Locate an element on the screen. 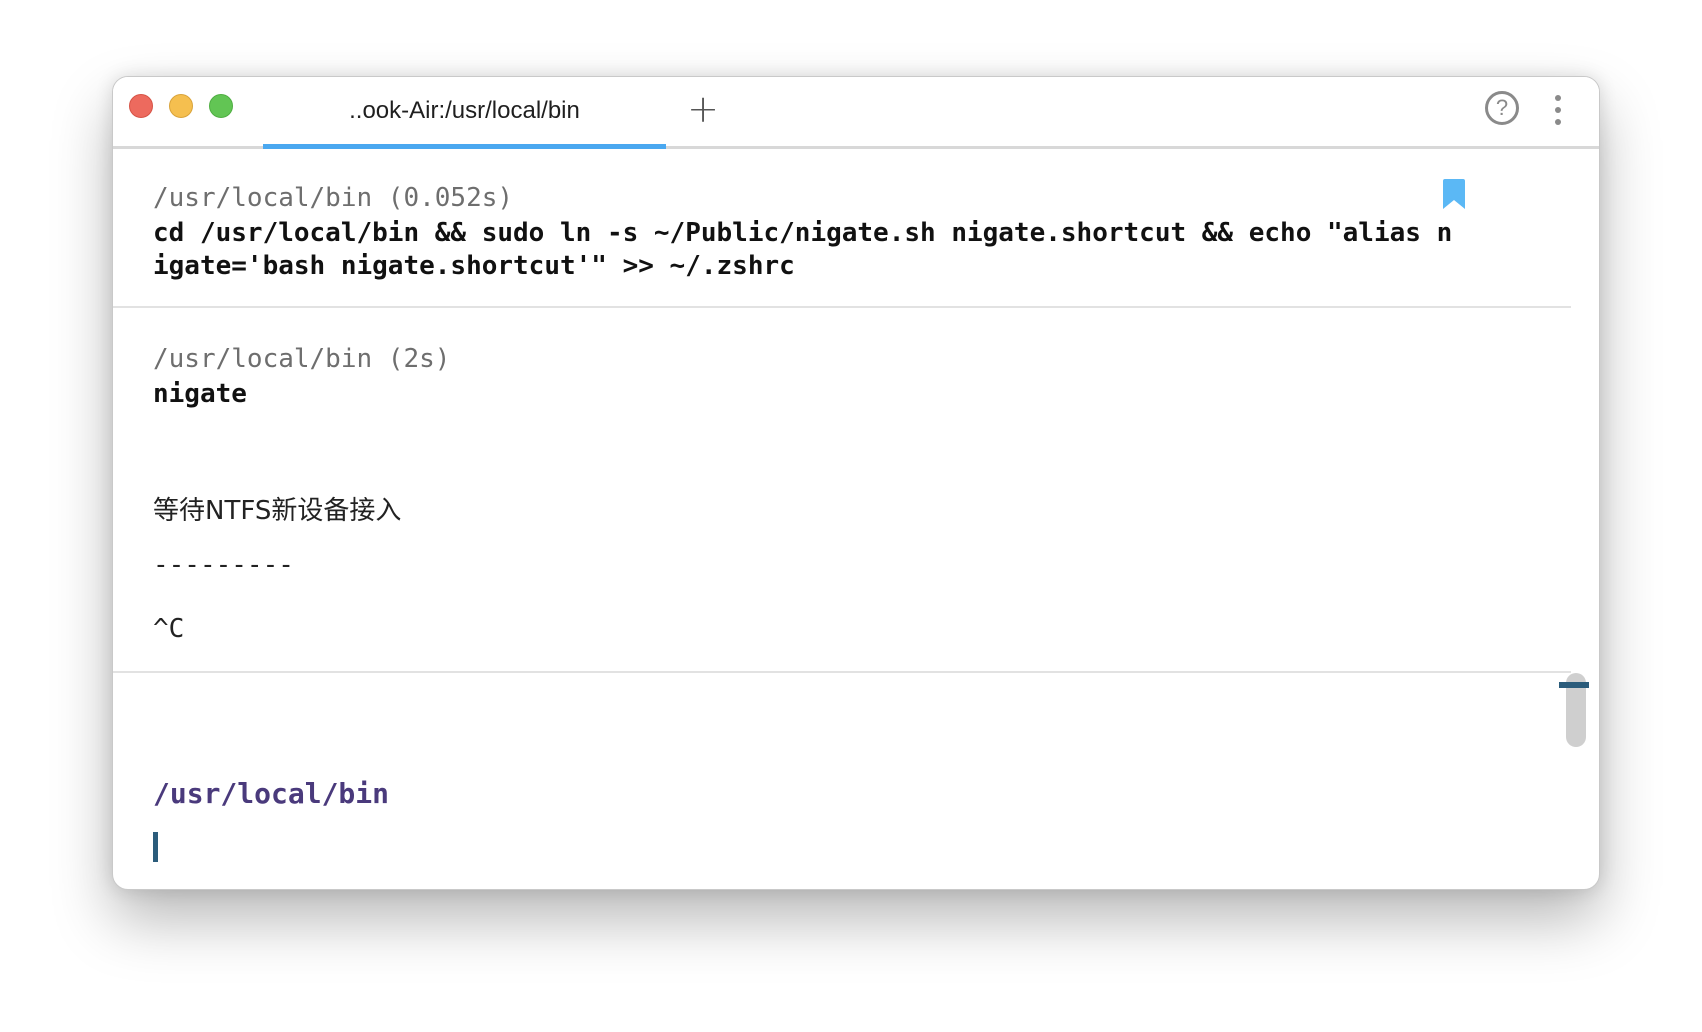  block-info: /usr/local/bin (2s) is located at coordinates (302, 359).